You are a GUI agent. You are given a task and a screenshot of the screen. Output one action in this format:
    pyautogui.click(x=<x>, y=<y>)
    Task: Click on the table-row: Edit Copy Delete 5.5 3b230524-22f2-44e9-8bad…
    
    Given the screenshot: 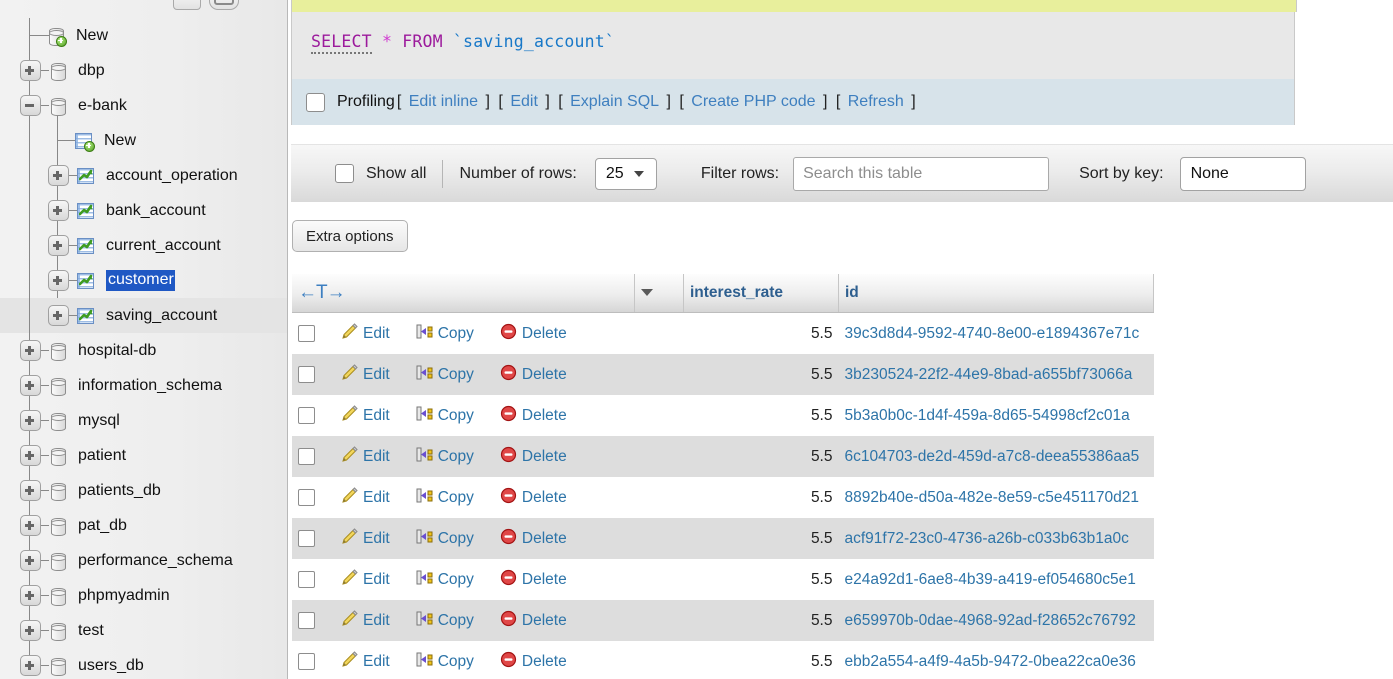 What is the action you would take?
    pyautogui.click(x=723, y=374)
    